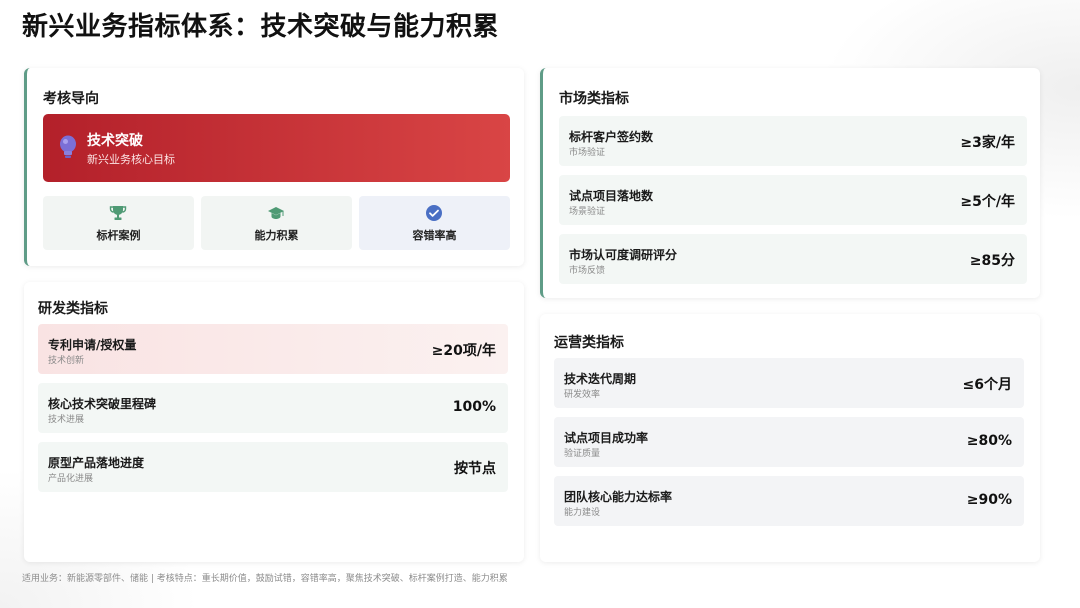  Describe the element at coordinates (102, 404) in the screenshot. I see `metric-label: 核心技术突破里程碑` at that location.